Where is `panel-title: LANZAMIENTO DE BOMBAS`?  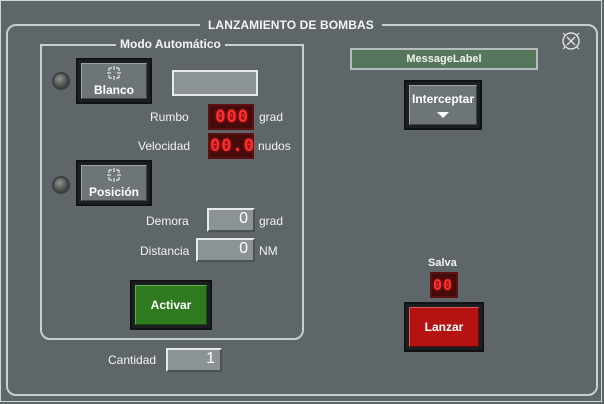 panel-title: LANZAMIENTO DE BOMBAS is located at coordinates (291, 25).